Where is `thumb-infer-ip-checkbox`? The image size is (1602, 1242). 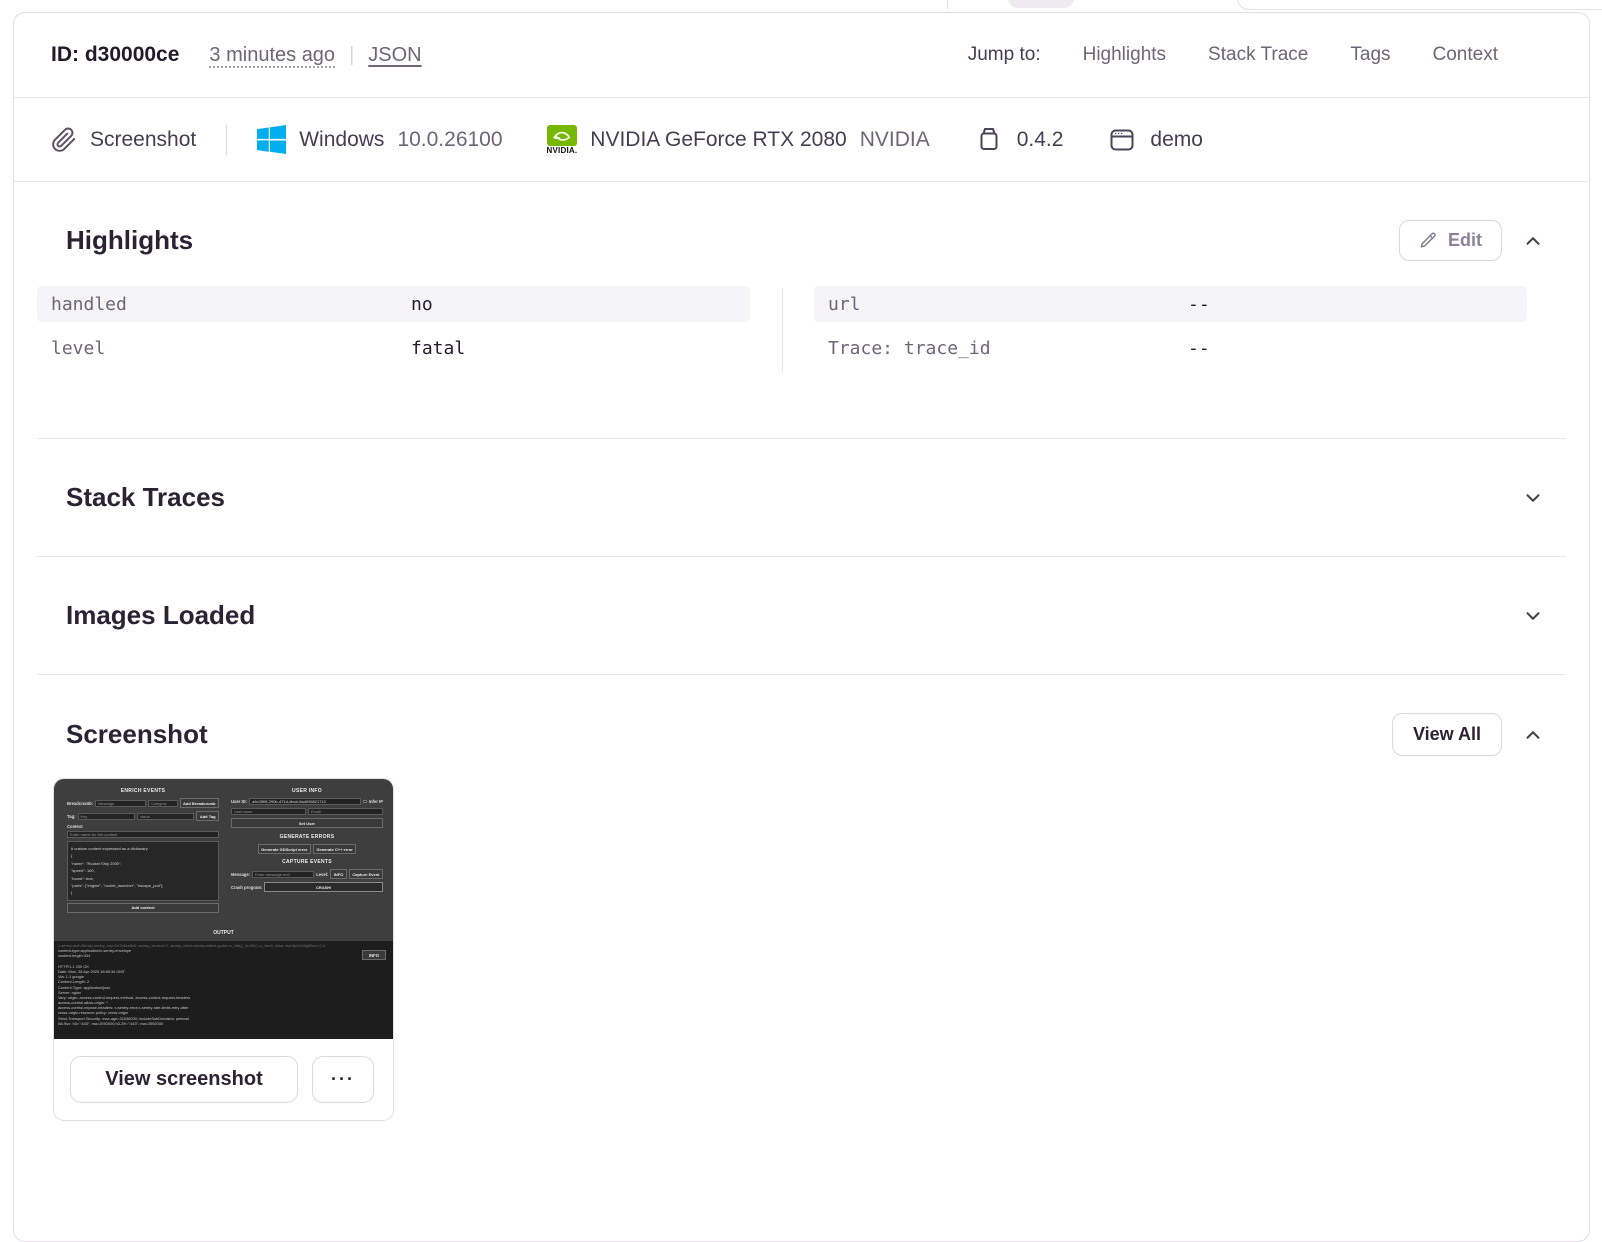 thumb-infer-ip-checkbox is located at coordinates (365, 801).